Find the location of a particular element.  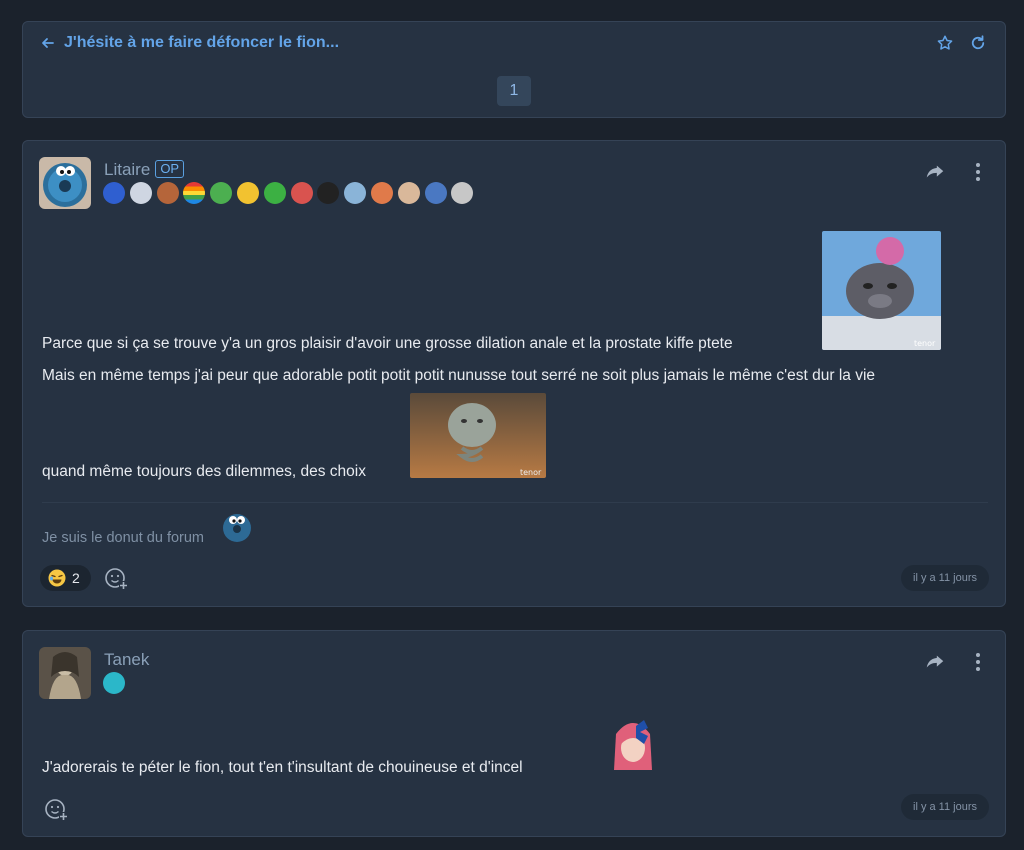

page-button: 1 is located at coordinates (514, 91).